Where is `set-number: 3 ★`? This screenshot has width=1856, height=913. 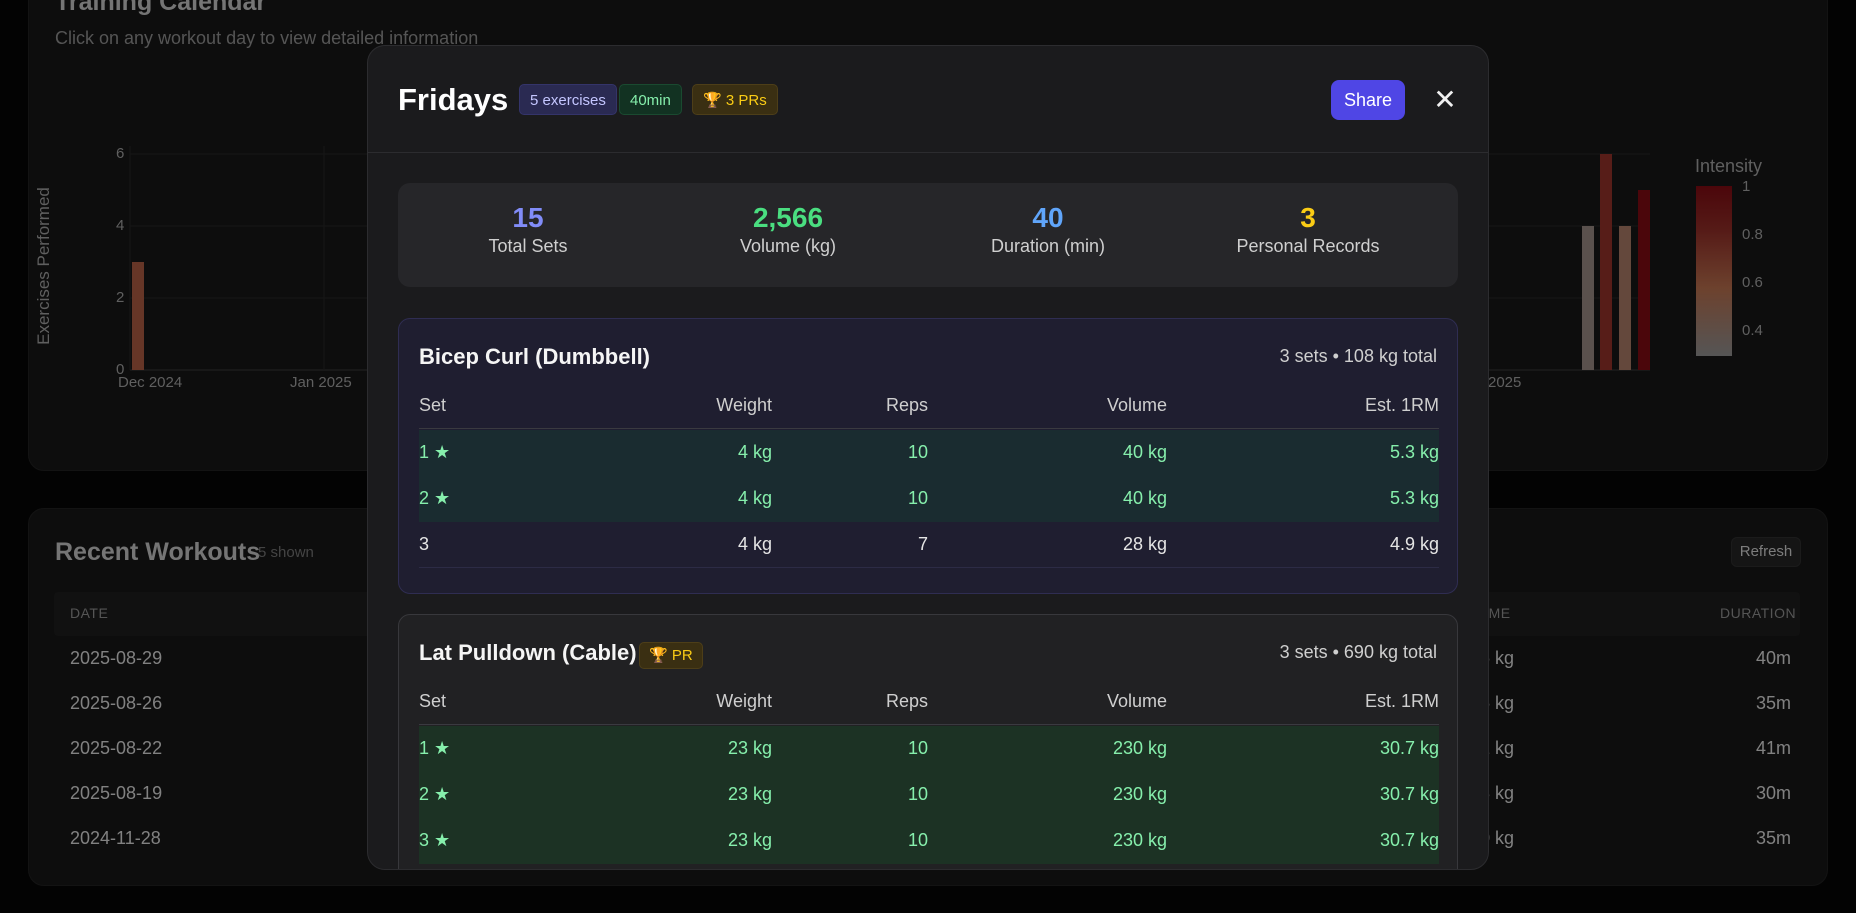
set-number: 3 ★ is located at coordinates (435, 840).